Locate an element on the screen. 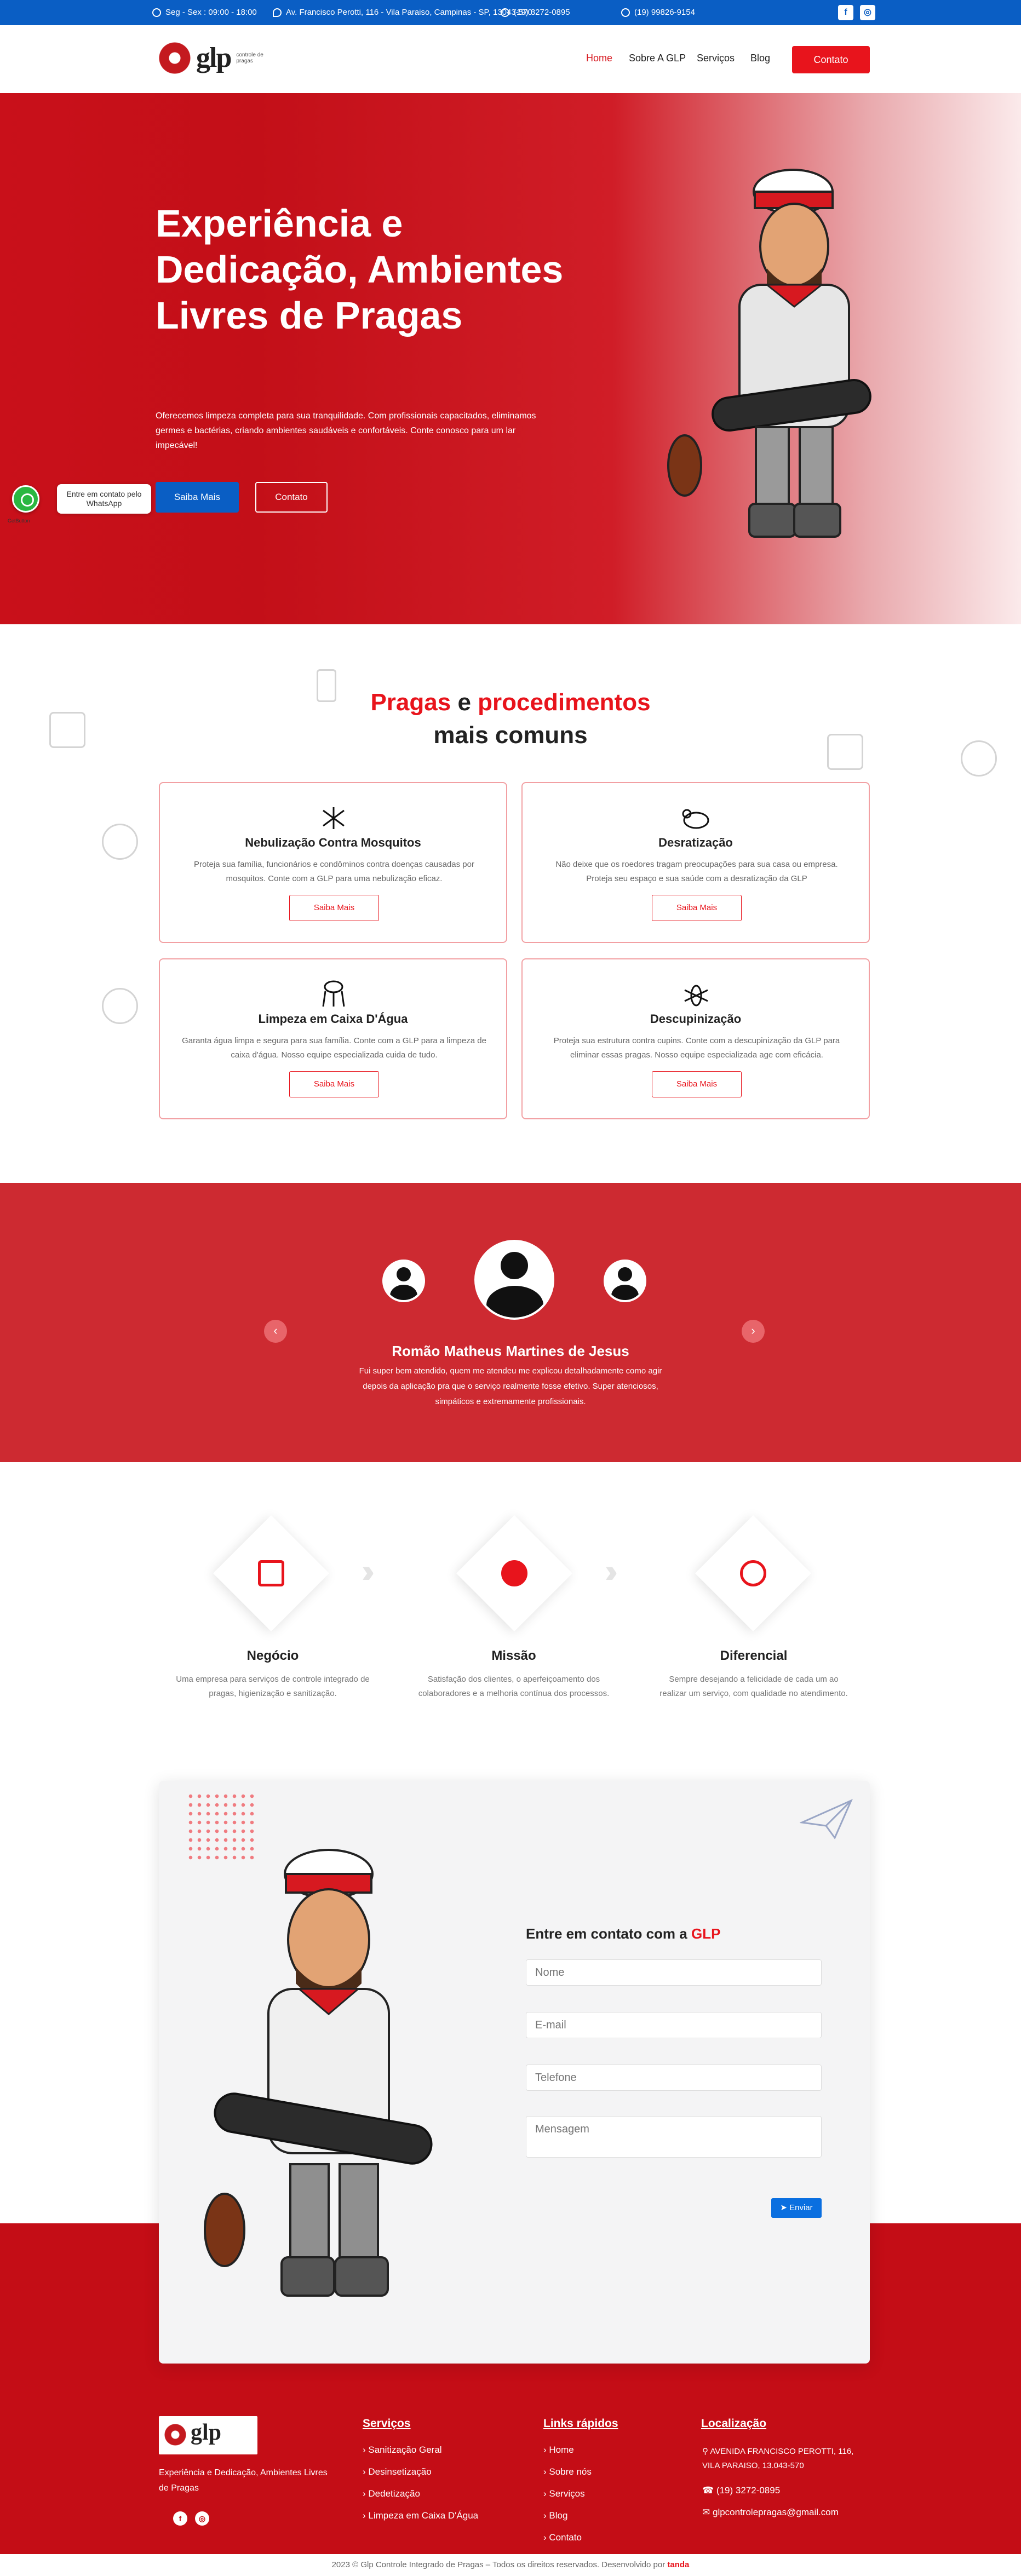  developer-link: tanda is located at coordinates (678, 2565).